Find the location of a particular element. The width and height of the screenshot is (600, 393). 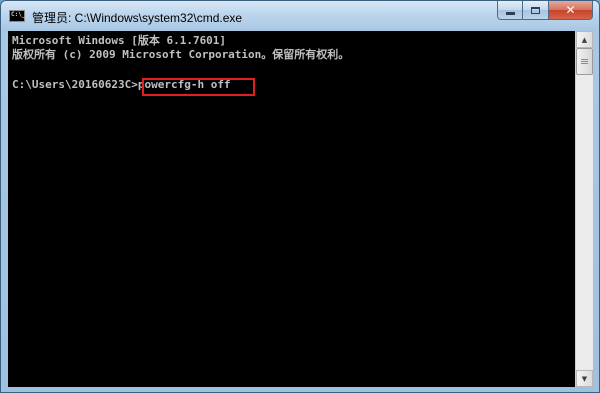

close-icon: ✕ is located at coordinates (570, 10).